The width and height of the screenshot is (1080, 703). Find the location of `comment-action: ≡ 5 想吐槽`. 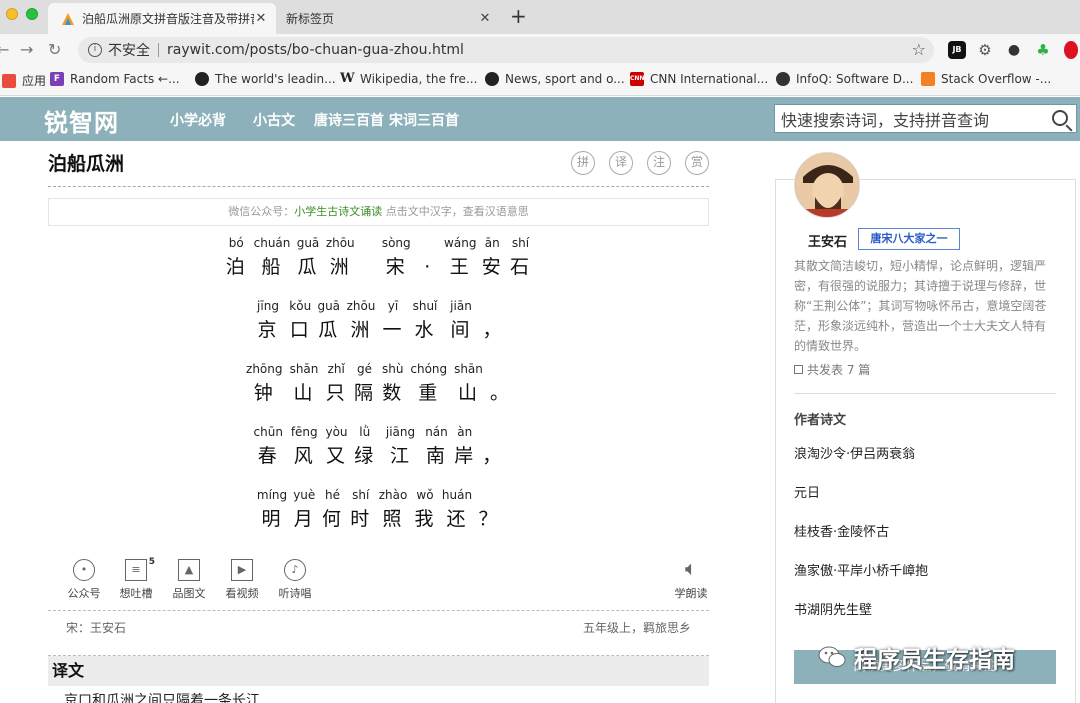

comment-action: ≡ 5 想吐槽 is located at coordinates (136, 579).